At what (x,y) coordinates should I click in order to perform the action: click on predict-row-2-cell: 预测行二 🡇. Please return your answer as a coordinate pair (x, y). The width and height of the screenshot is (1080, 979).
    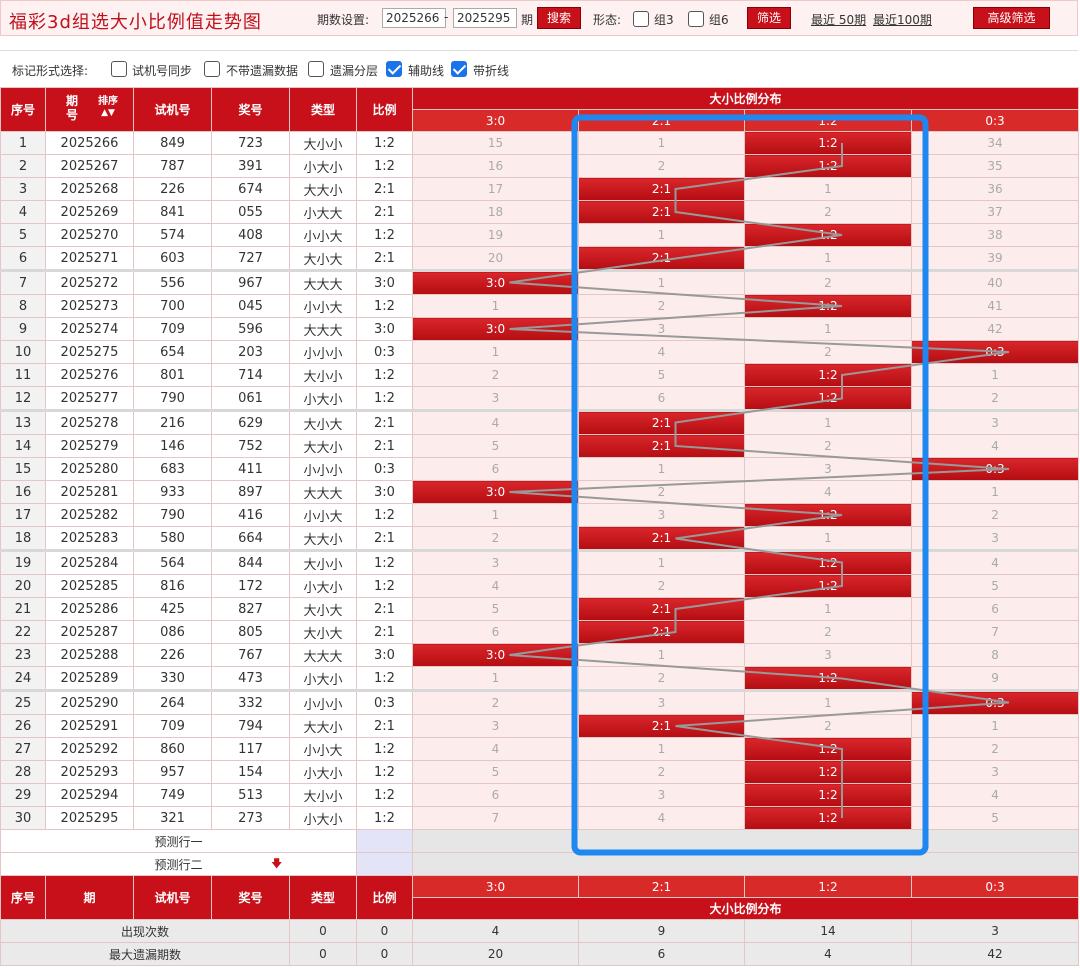
    Looking at the image, I should click on (178, 864).